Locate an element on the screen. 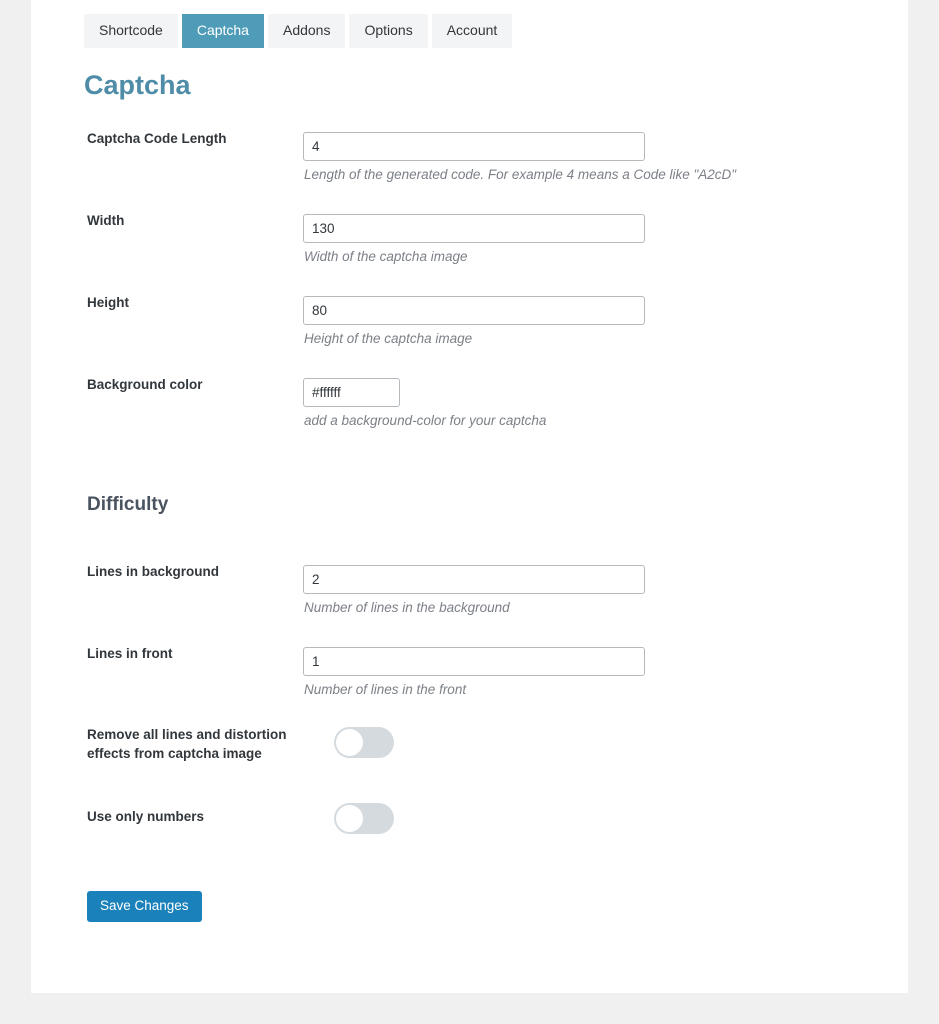  field-row-only-numbers: Use only numbers is located at coordinates (469, 838).